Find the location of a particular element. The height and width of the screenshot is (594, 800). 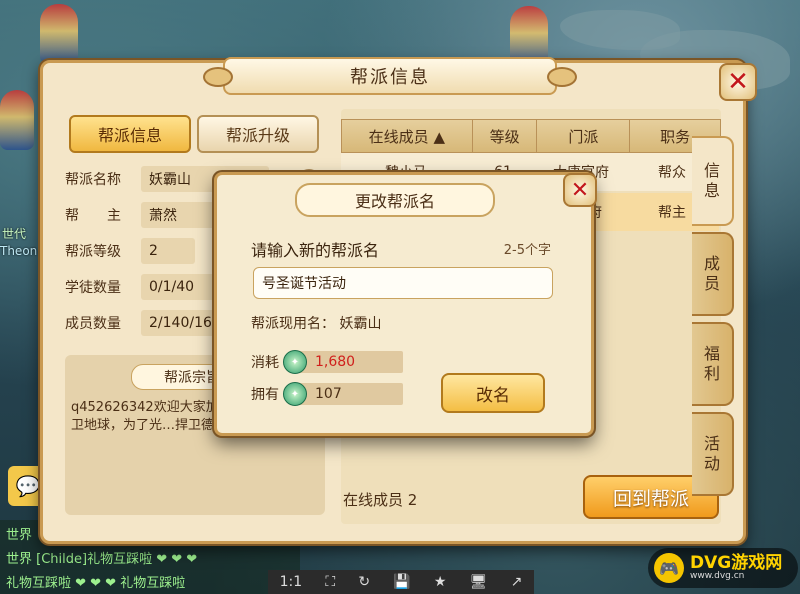

close-window-icon: ✕ is located at coordinates (738, 82).